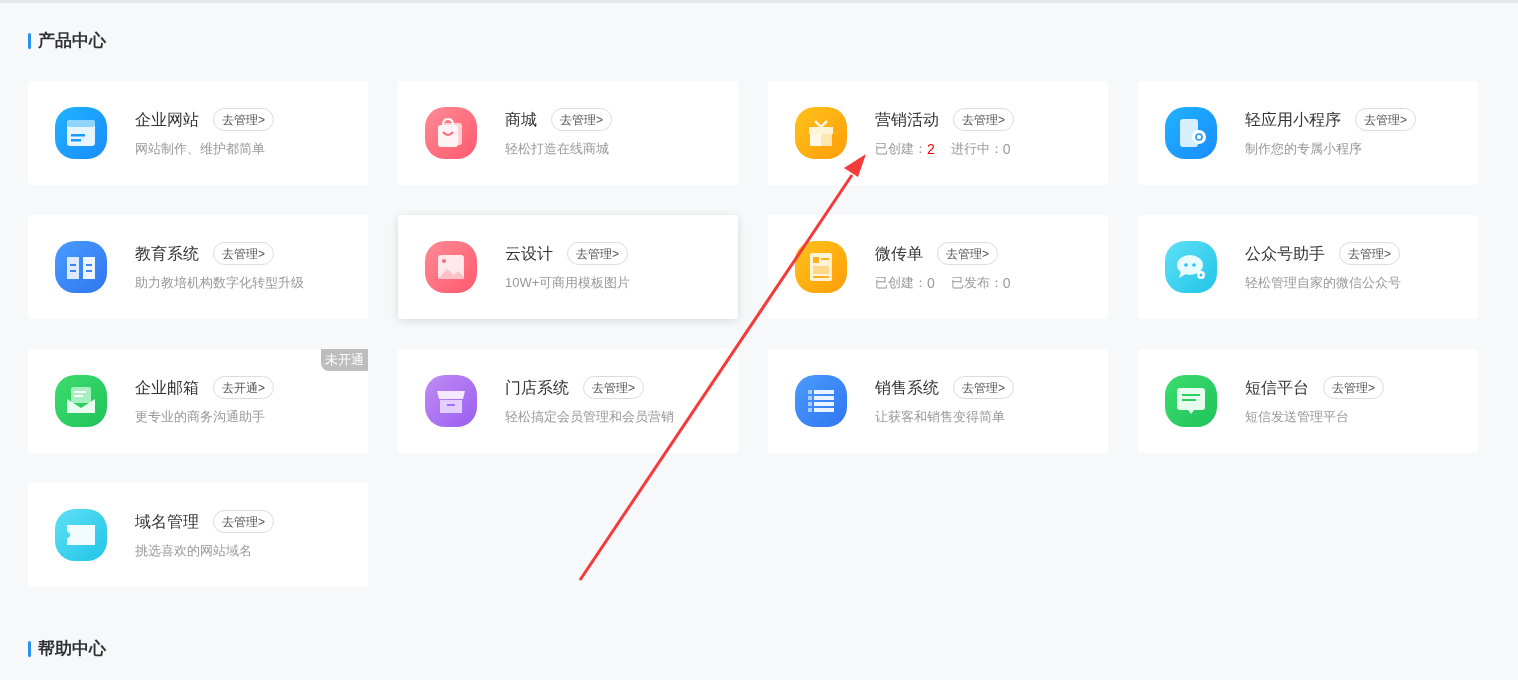 Image resolution: width=1518 pixels, height=680 pixels. I want to click on product-card: 企业网站 去管理> 网站制作、维护都简单, so click(198, 133).